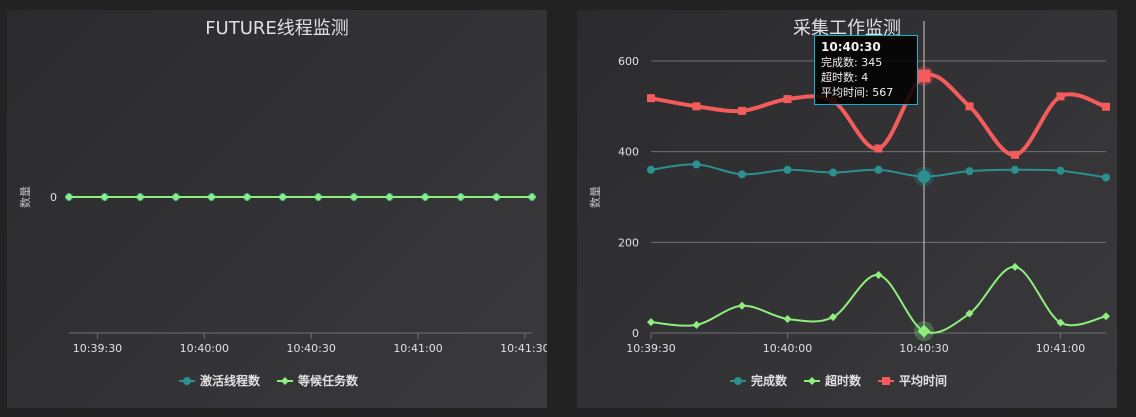  I want to click on tooltip-line-timeout: 超时数: 4, so click(845, 77).